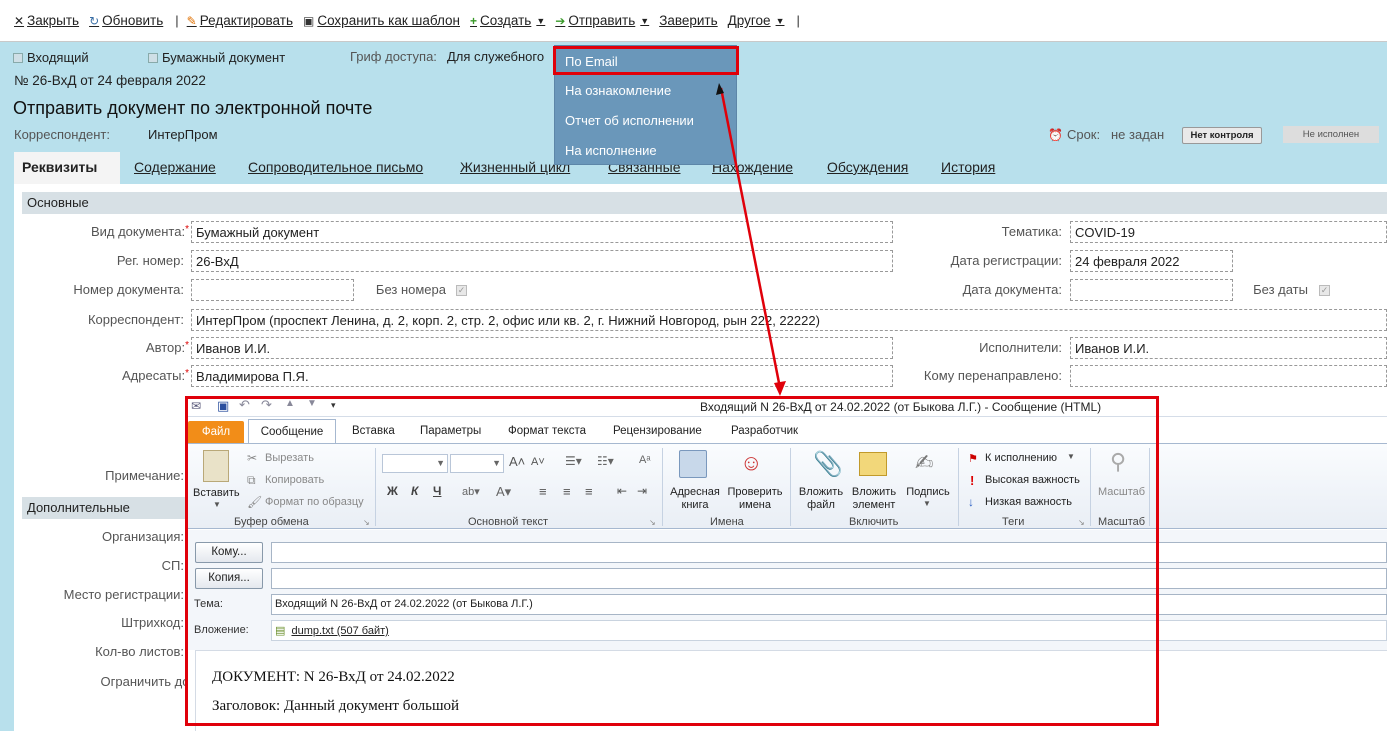 This screenshot has width=1387, height=731. Describe the element at coordinates (622, 491) in the screenshot. I see `decrease-indent-icon: ⇤` at that location.